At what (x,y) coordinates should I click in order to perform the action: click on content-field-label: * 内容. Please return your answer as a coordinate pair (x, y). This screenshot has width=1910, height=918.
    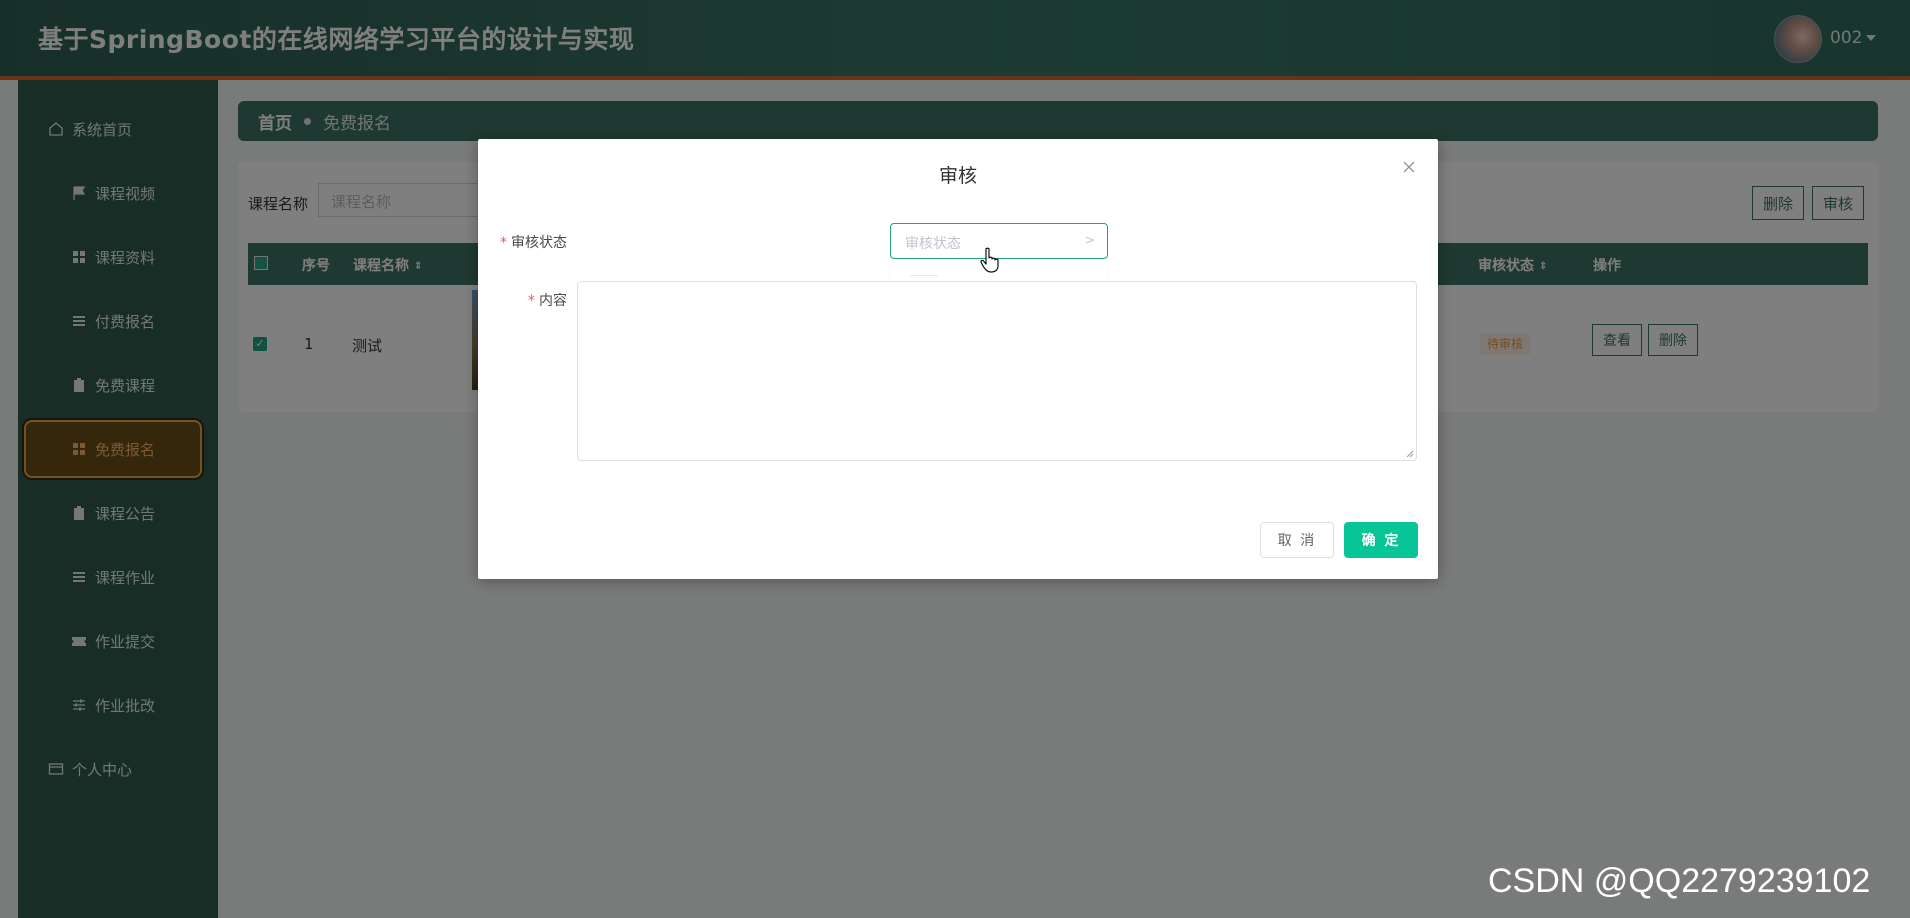
    Looking at the image, I should click on (547, 300).